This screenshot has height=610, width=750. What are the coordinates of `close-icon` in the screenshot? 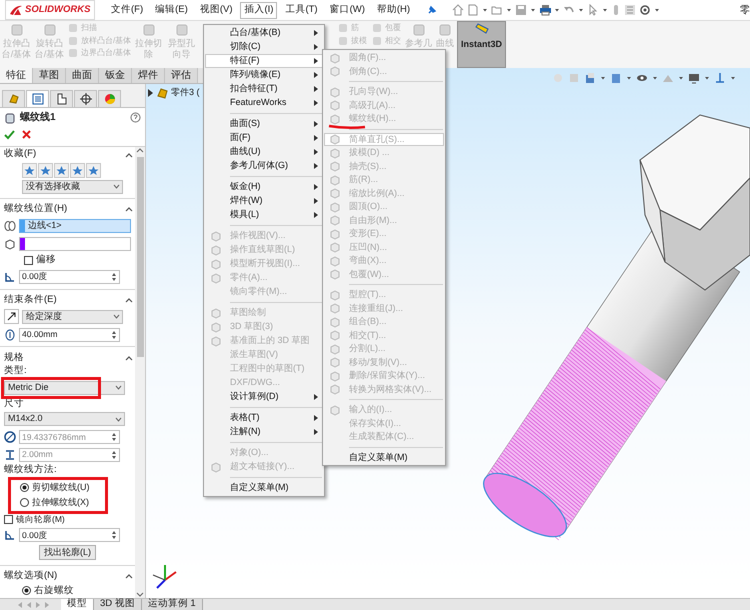 It's located at (26, 134).